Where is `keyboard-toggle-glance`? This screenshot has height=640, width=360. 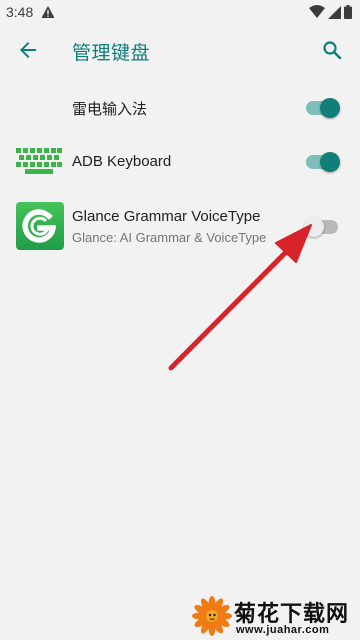
keyboard-toggle-glance is located at coordinates (322, 227).